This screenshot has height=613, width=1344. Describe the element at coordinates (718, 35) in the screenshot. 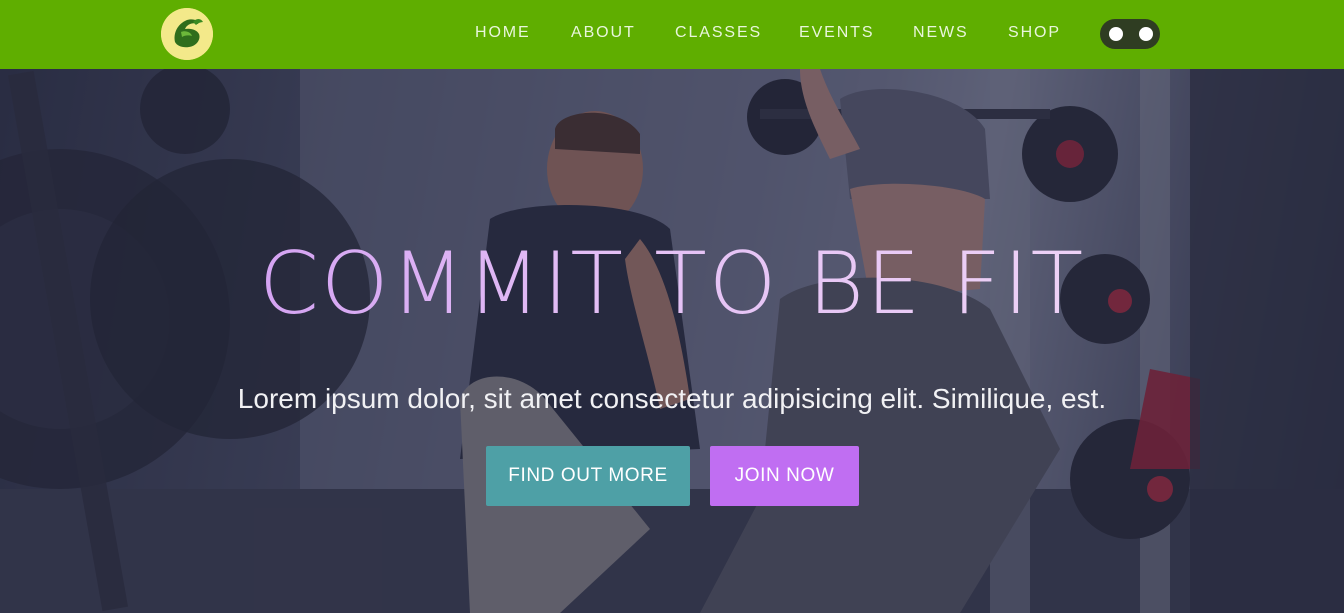

I see `nav-link-classes: CLASSES` at that location.